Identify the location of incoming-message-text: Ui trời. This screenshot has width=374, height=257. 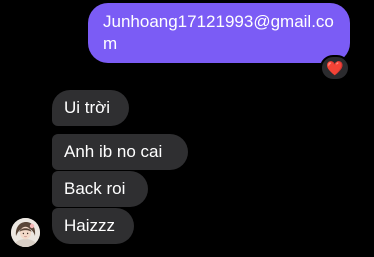
(87, 107).